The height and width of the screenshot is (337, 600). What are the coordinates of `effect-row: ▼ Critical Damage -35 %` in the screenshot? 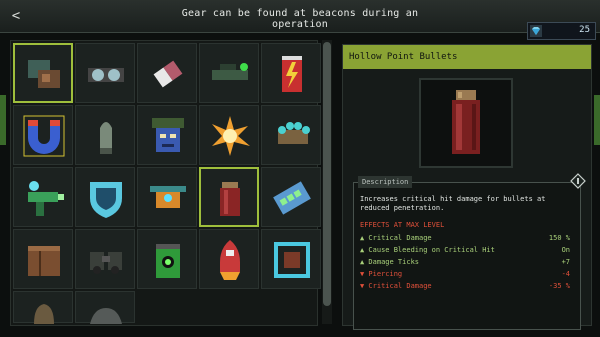 It's located at (466, 286).